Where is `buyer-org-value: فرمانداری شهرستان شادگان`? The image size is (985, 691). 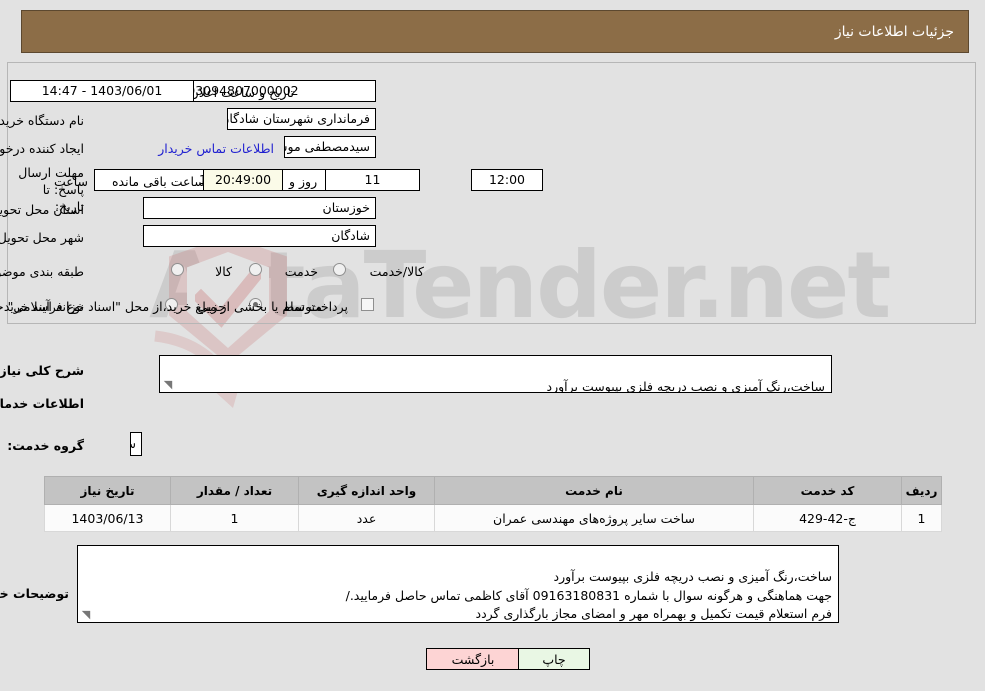 buyer-org-value: فرمانداری شهرستان شادگان is located at coordinates (302, 119).